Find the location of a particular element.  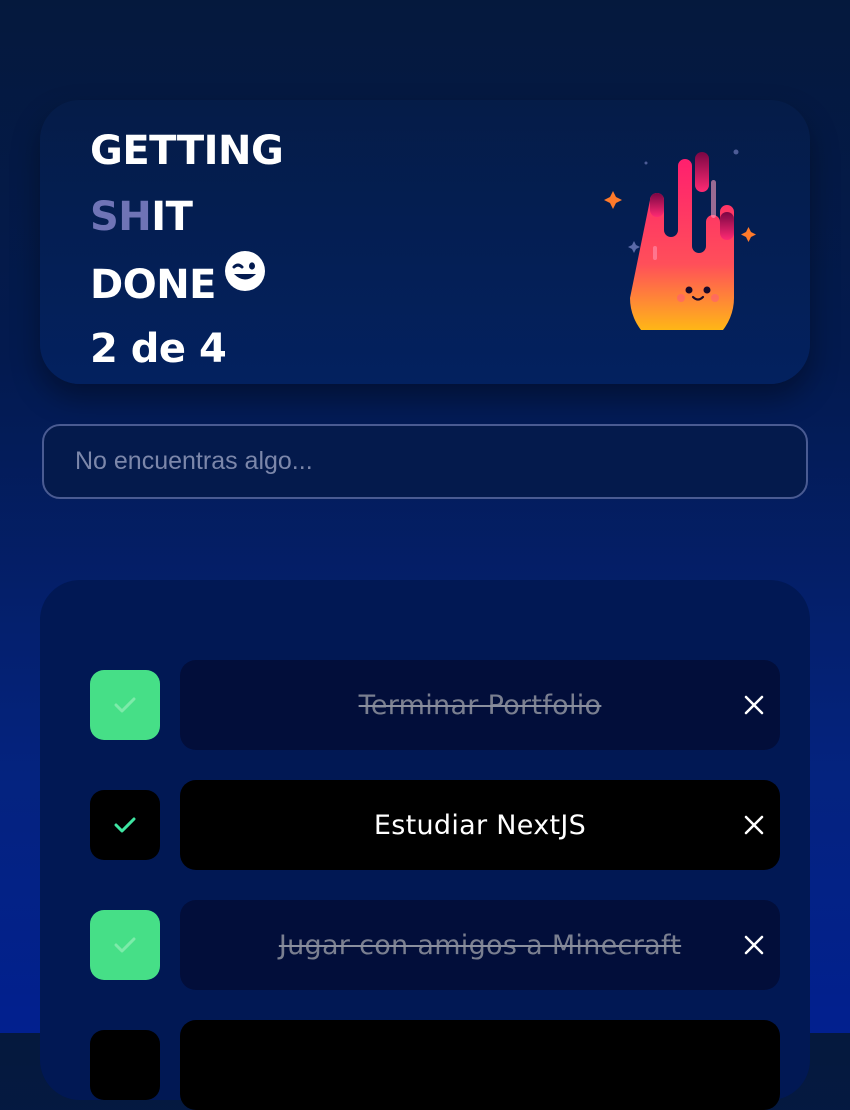

todo-item-box: Jugar con amigos a Minecraft is located at coordinates (480, 945).